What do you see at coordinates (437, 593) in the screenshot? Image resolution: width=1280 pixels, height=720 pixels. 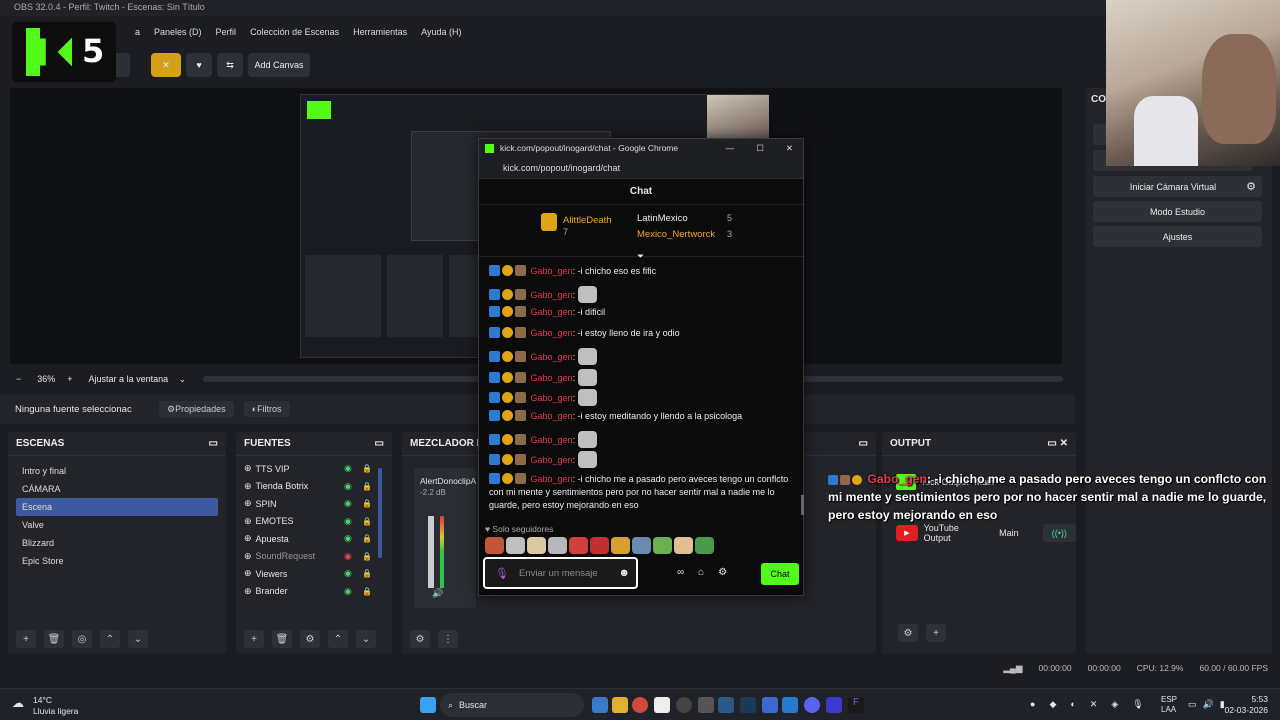 I see `speaker-icon: 🔊` at bounding box center [437, 593].